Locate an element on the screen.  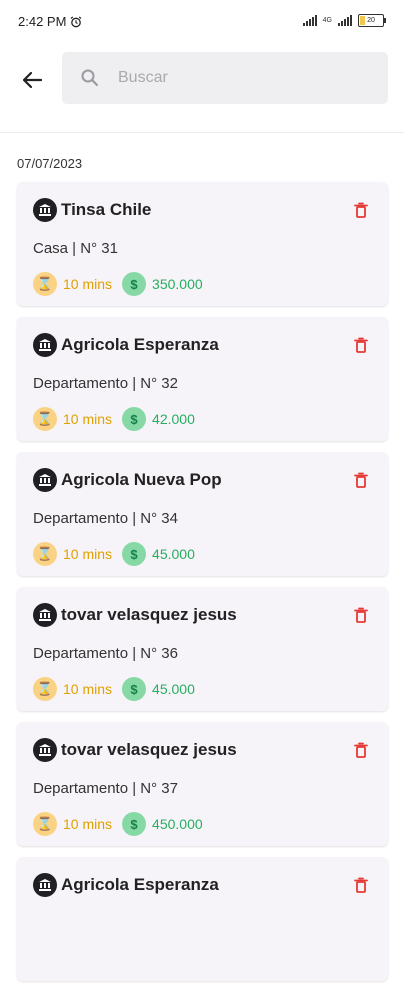
status-icons: 4G 20 is located at coordinates (344, 20).